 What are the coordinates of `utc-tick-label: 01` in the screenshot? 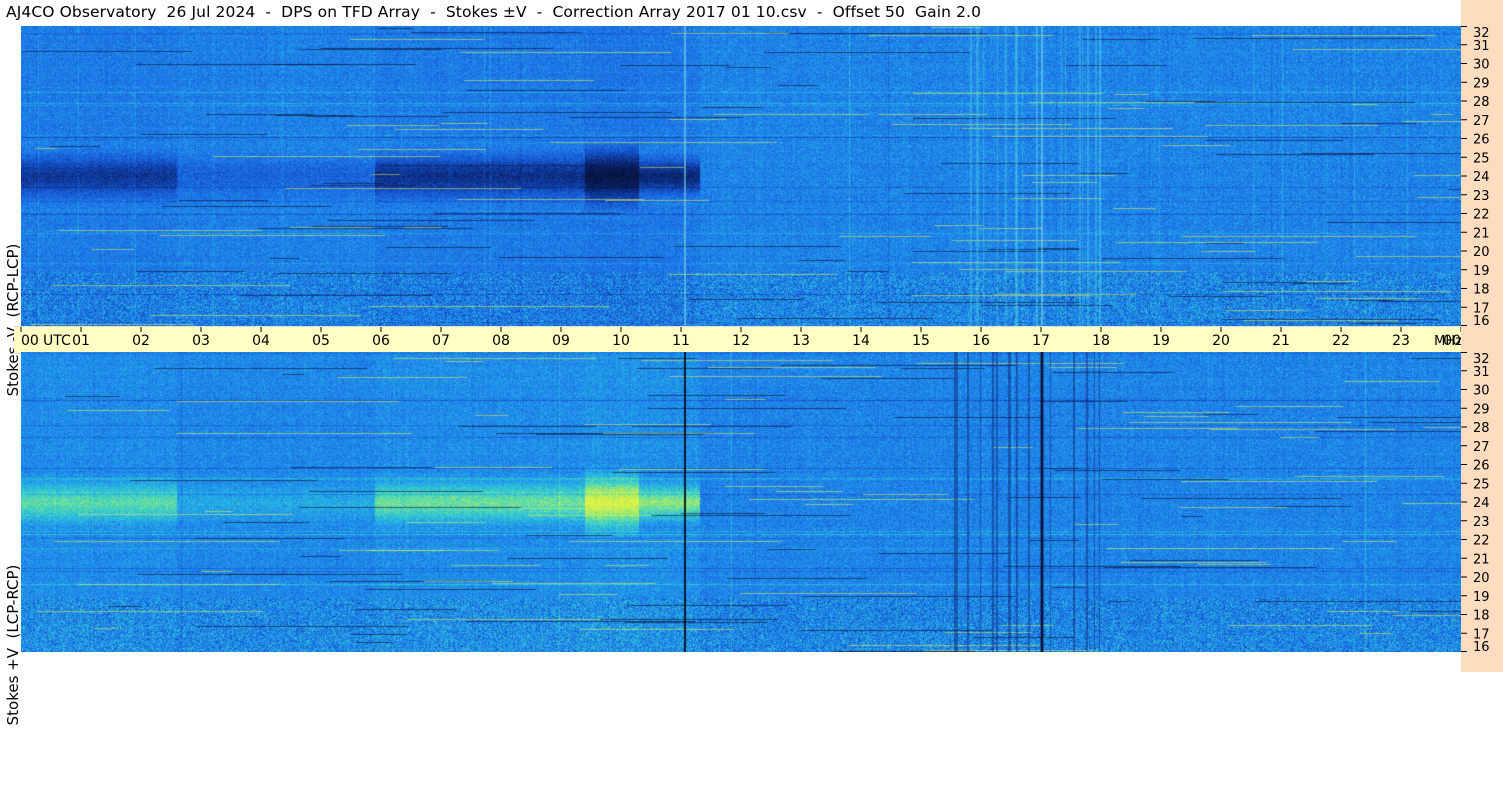 It's located at (81, 341).